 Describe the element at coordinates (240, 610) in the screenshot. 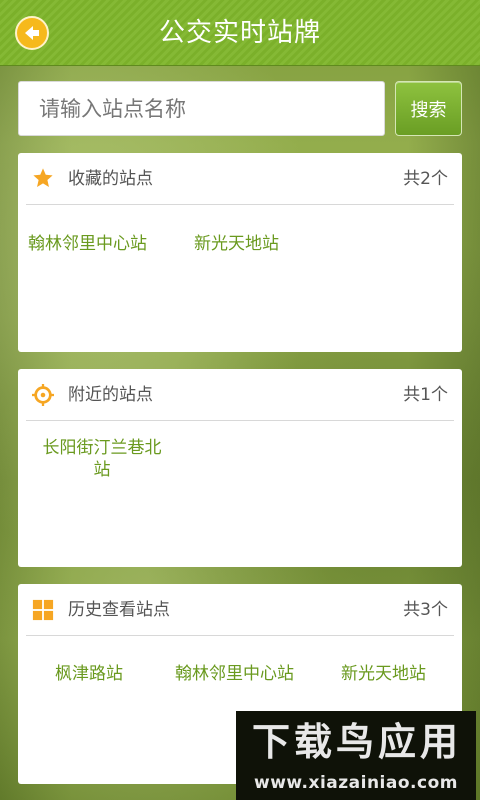

I see `history-header: 历史查看站点 共3个` at that location.